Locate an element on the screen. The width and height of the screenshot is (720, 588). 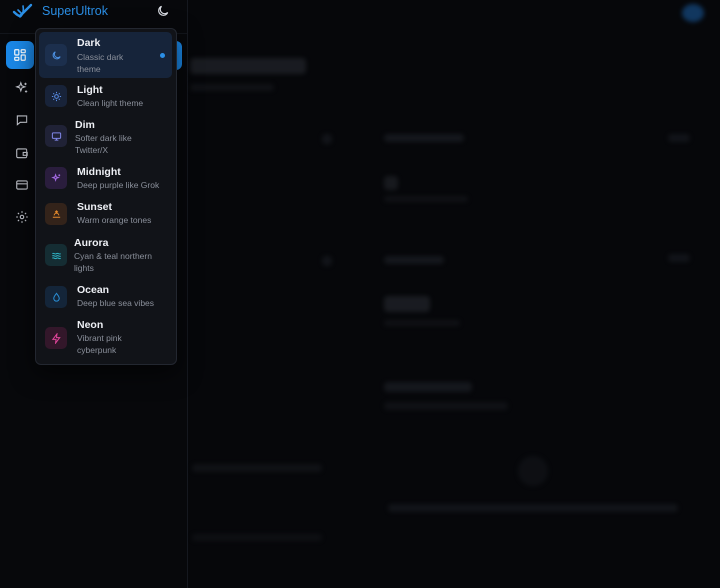
sidebar-item-wallet is located at coordinates (22, 153).